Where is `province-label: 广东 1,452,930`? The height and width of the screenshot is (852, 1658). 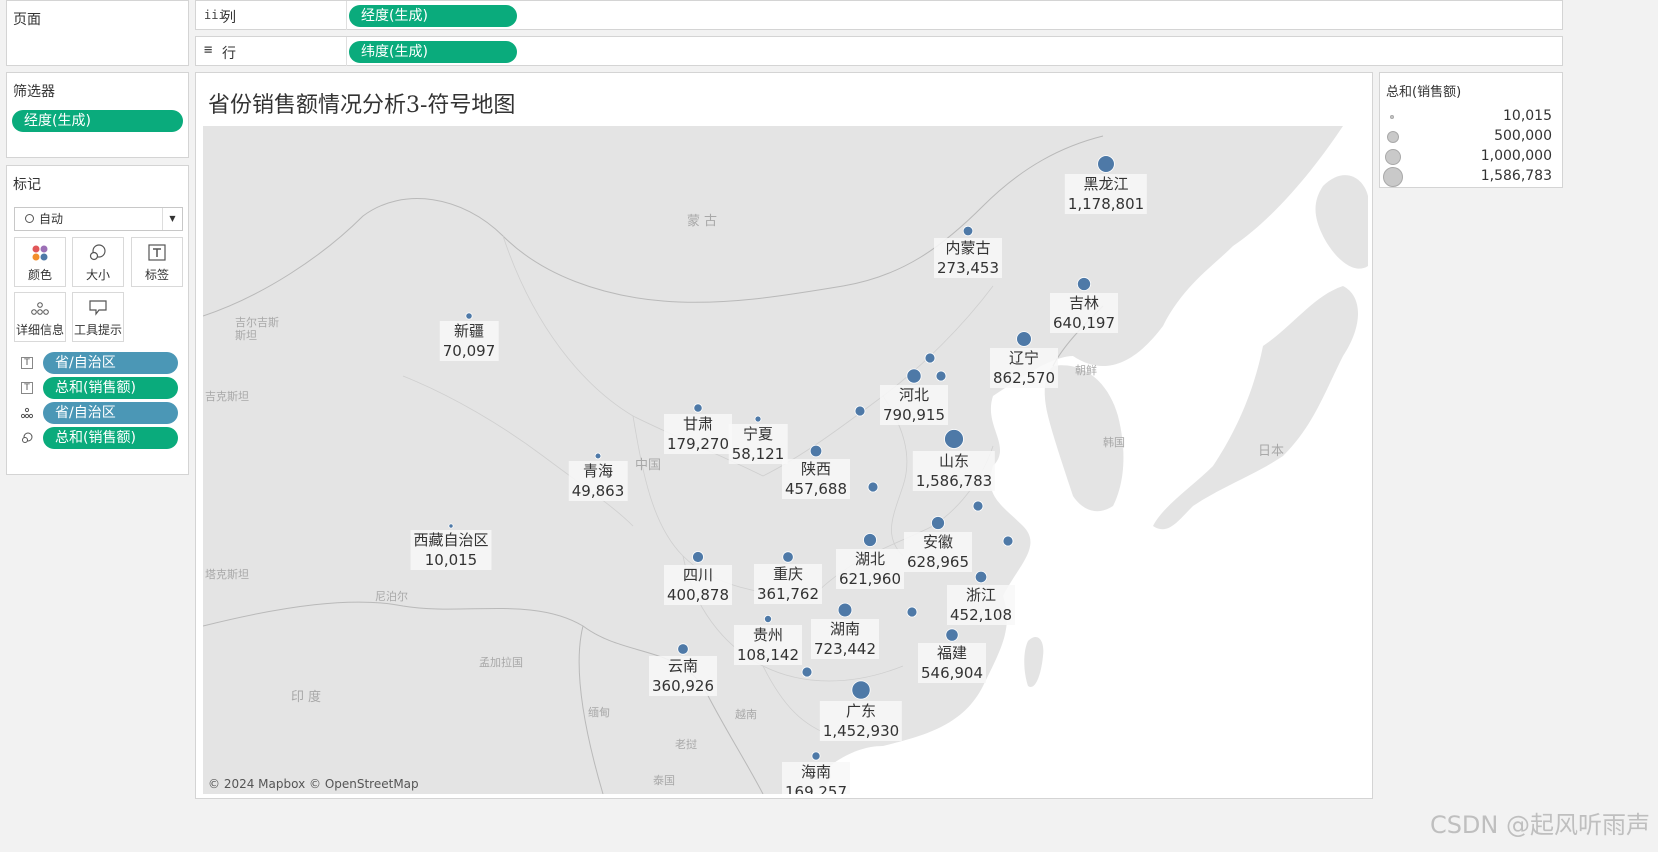
province-label: 广东 1,452,930 is located at coordinates (861, 721).